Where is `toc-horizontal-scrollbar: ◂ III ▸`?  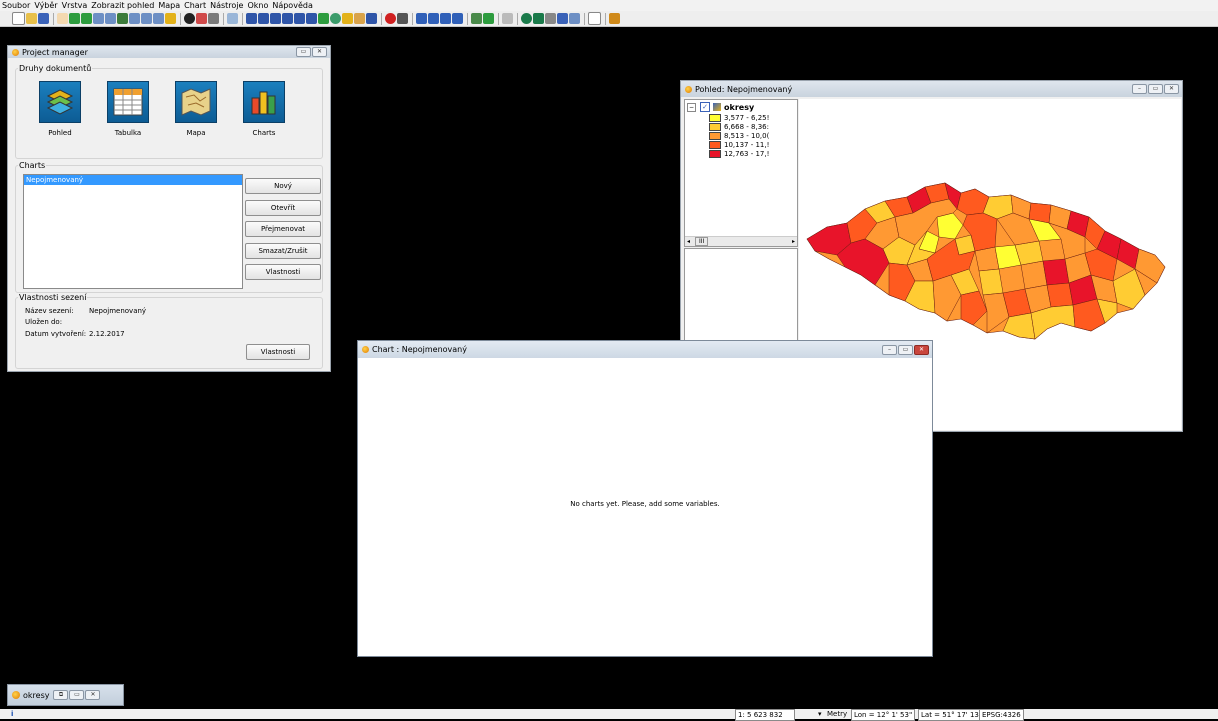 toc-horizontal-scrollbar: ◂ III ▸ is located at coordinates (741, 241).